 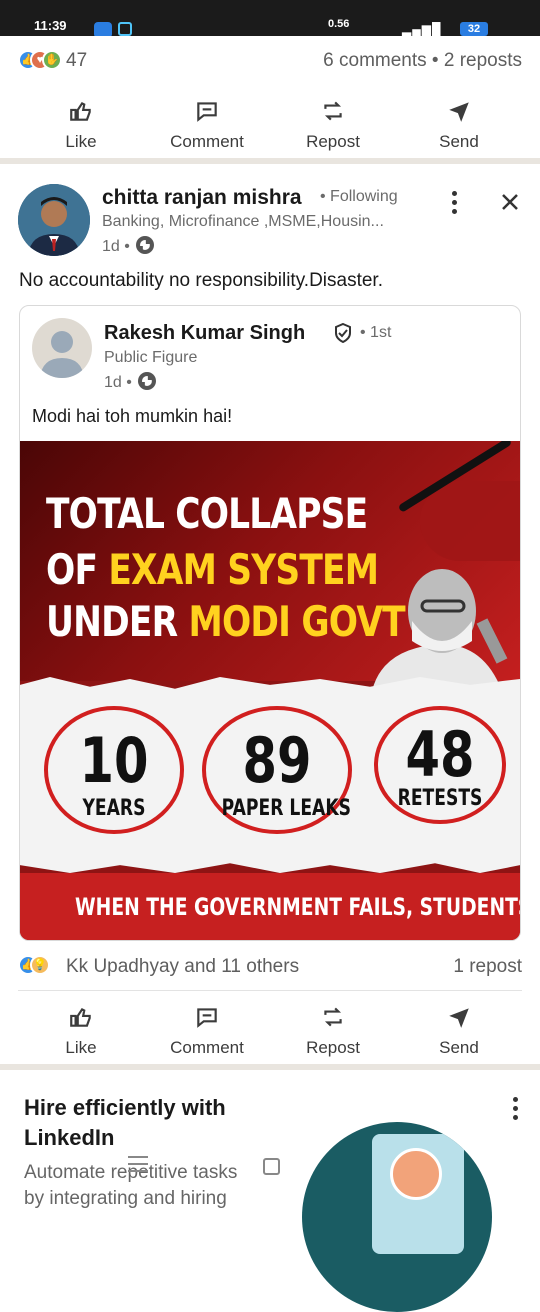 I want to click on phone-app-icon, so click(x=103, y=29).